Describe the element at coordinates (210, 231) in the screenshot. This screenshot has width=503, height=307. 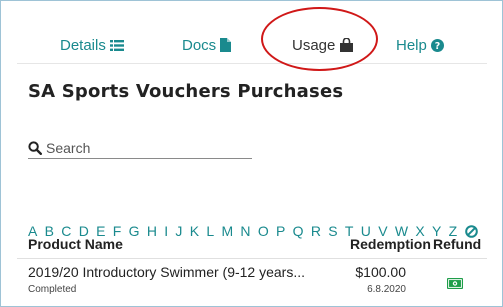
I see `alphabet-letter-l: L` at that location.